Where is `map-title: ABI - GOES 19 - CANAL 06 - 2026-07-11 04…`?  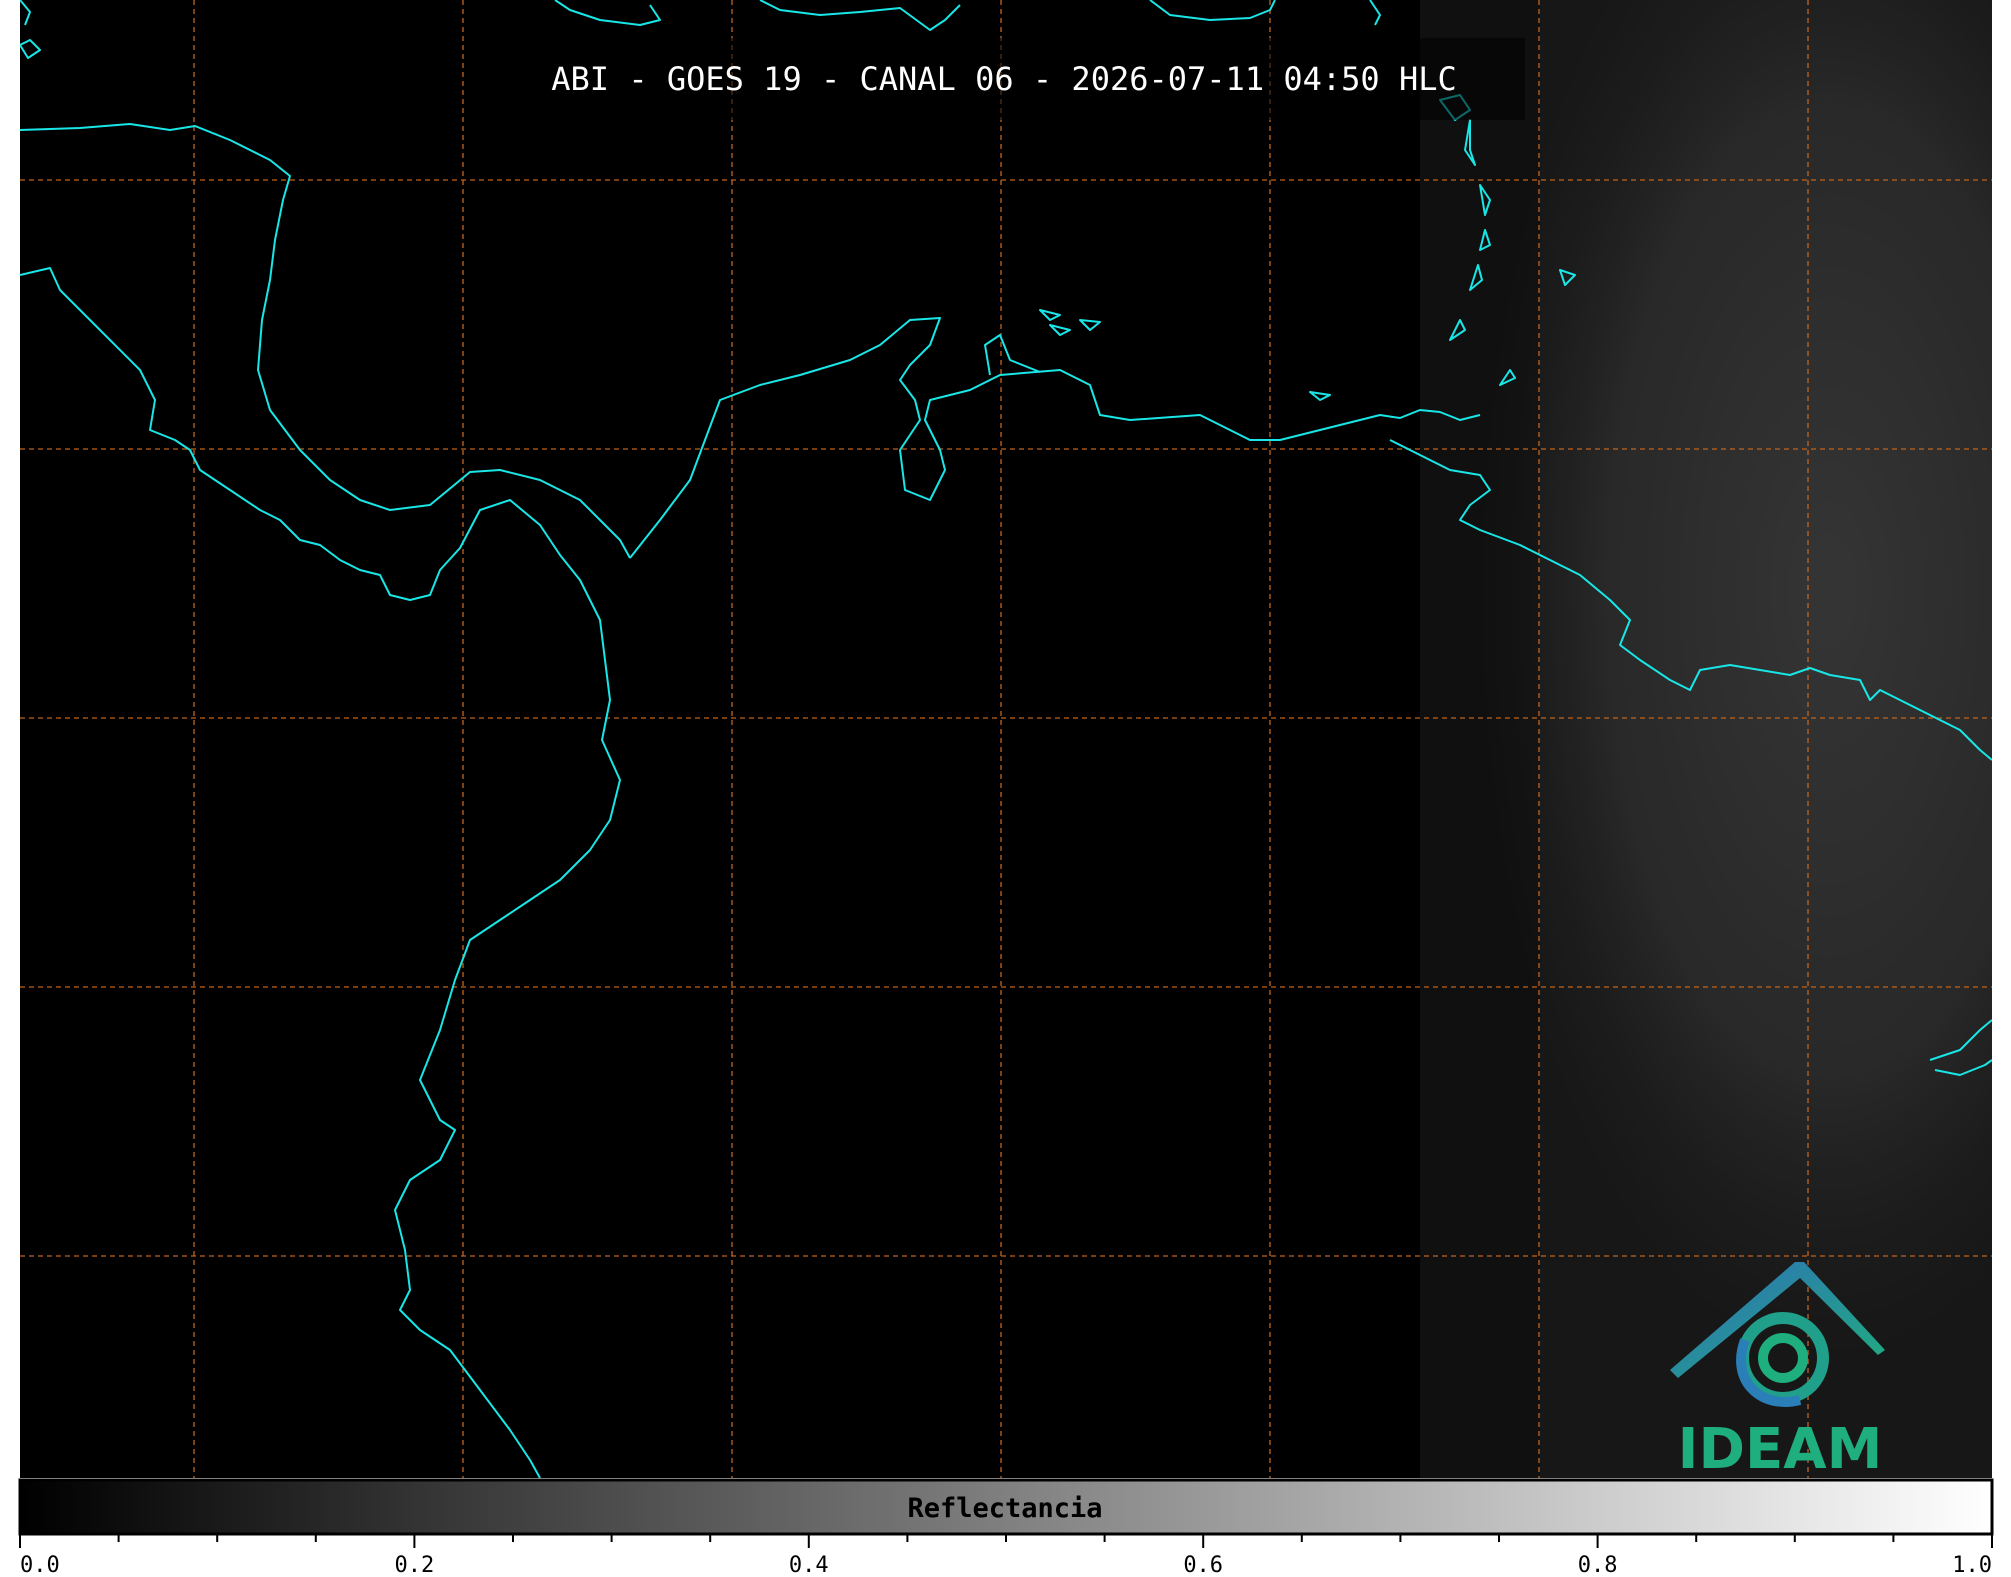 map-title: ABI - GOES 19 - CANAL 06 - 2026-07-11 04… is located at coordinates (1003, 79).